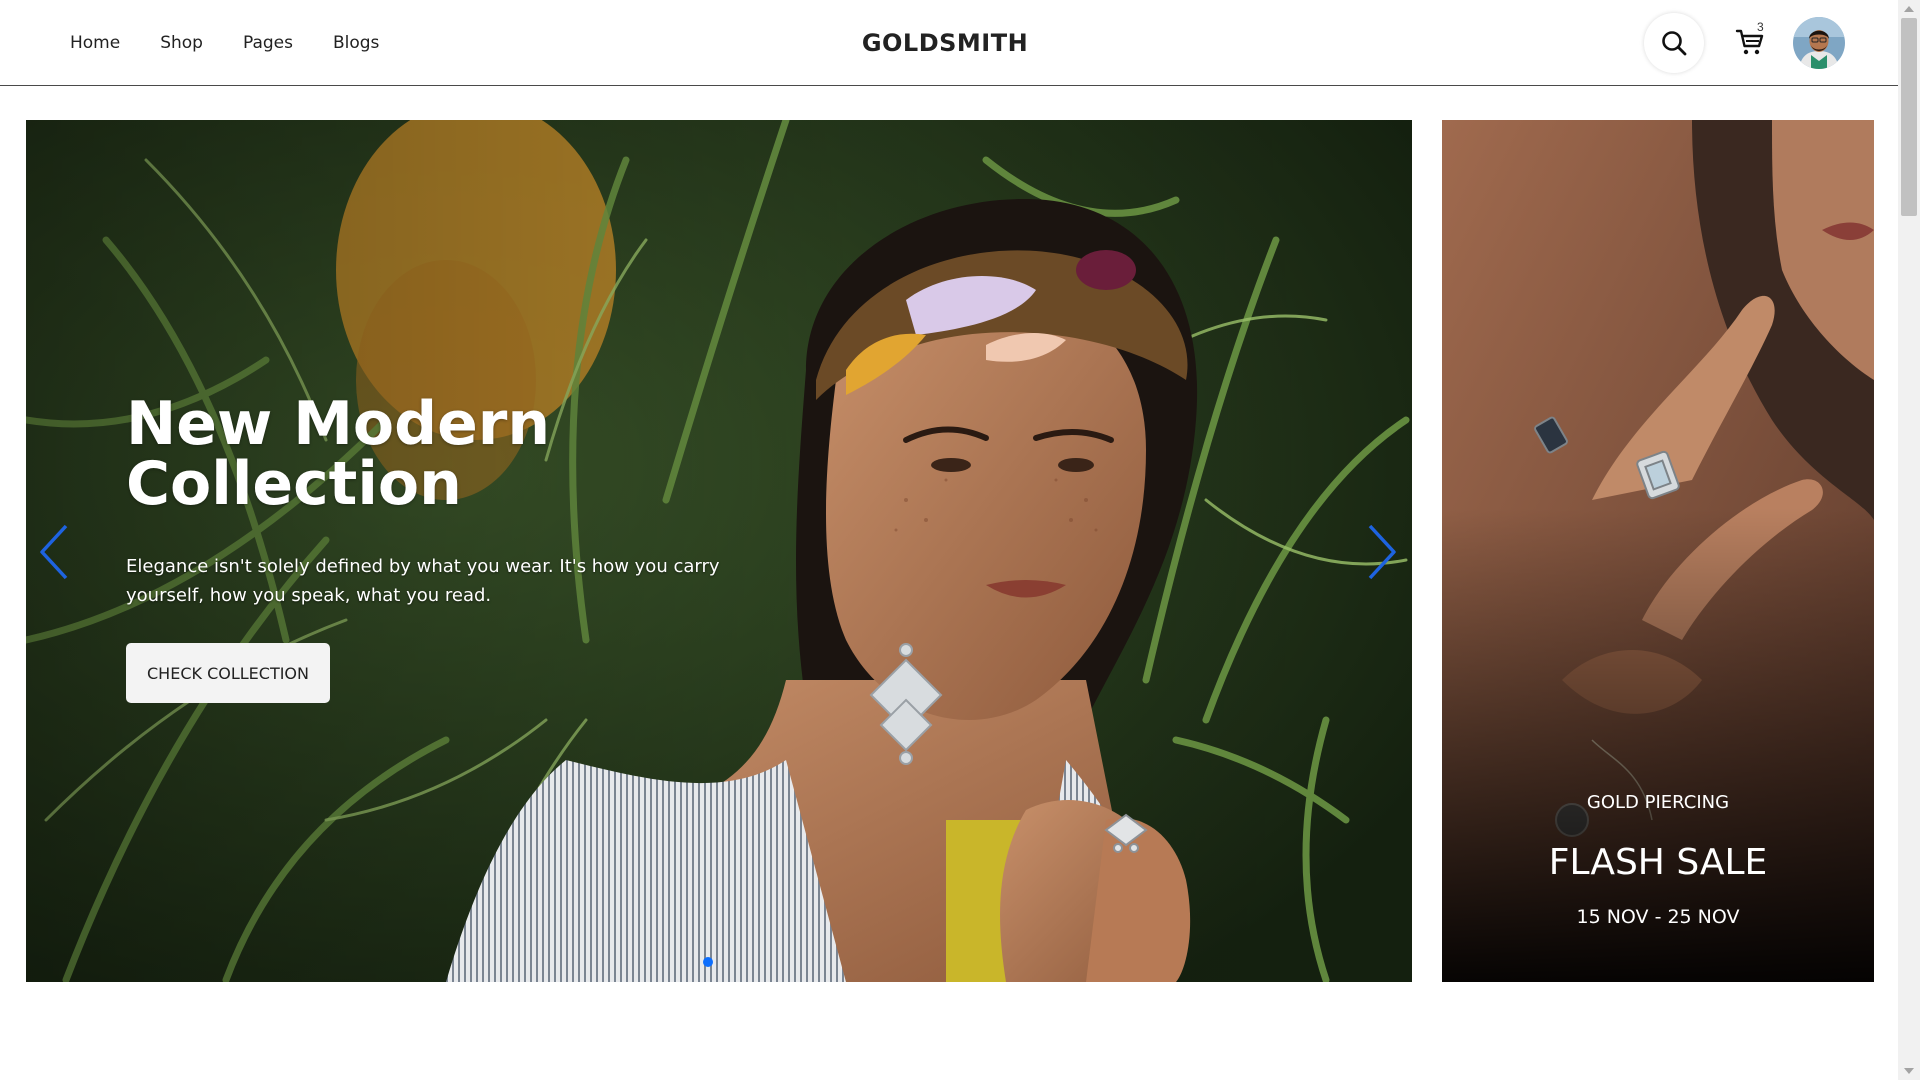 This screenshot has width=1920, height=1080. Describe the element at coordinates (1658, 802) in the screenshot. I see `promo-kicker: GOLD PIERCING` at that location.